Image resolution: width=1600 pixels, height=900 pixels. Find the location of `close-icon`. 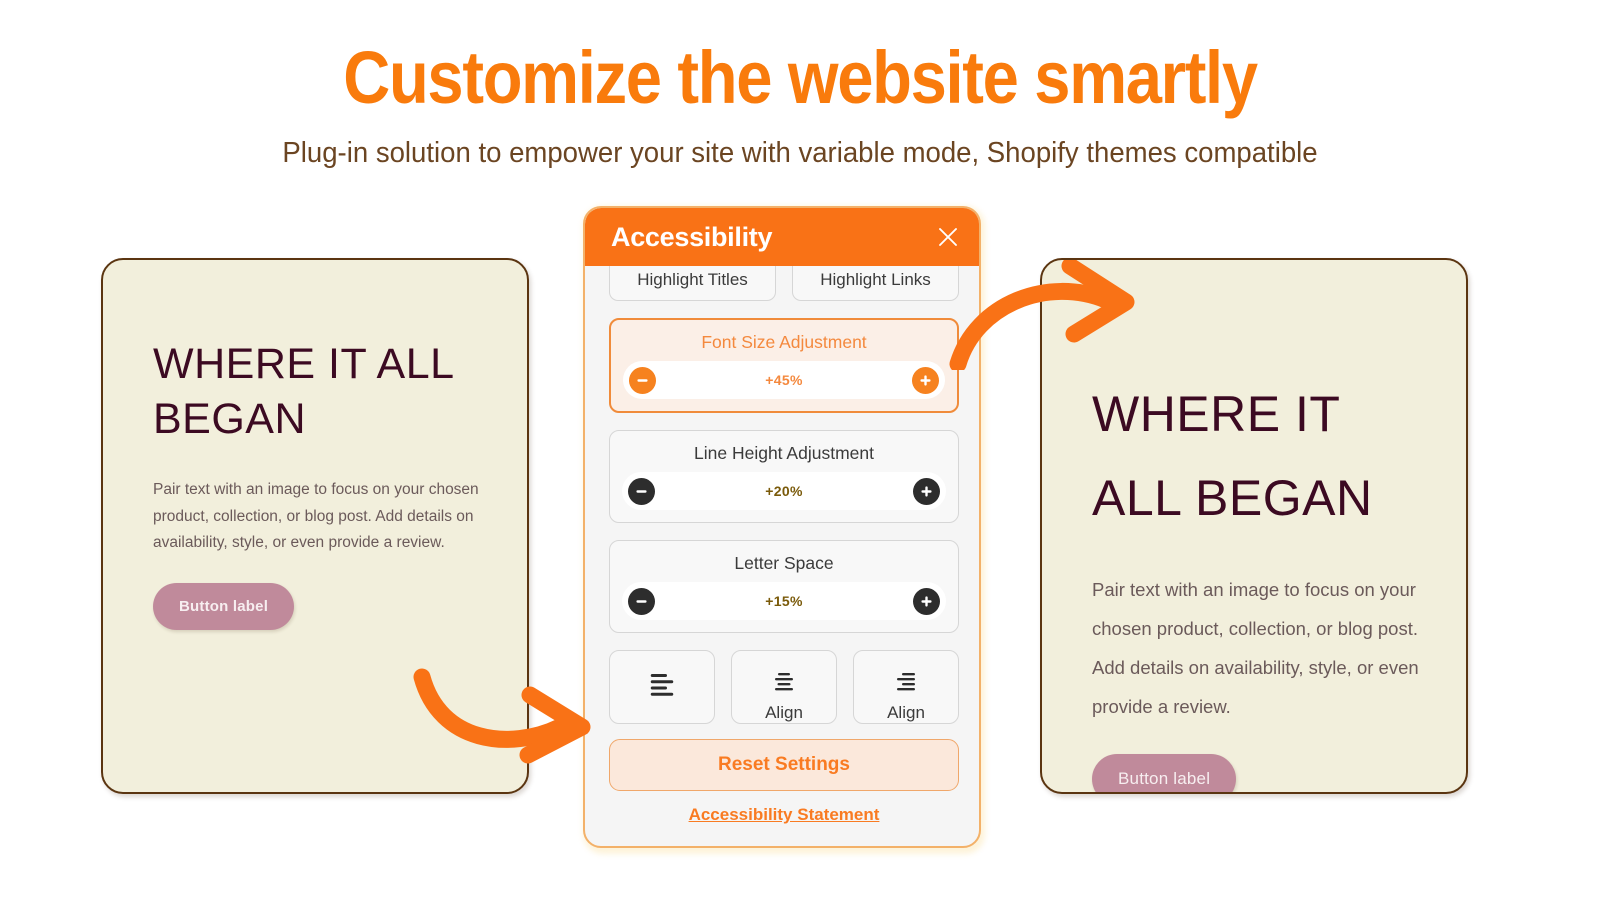

close-icon is located at coordinates (948, 237).